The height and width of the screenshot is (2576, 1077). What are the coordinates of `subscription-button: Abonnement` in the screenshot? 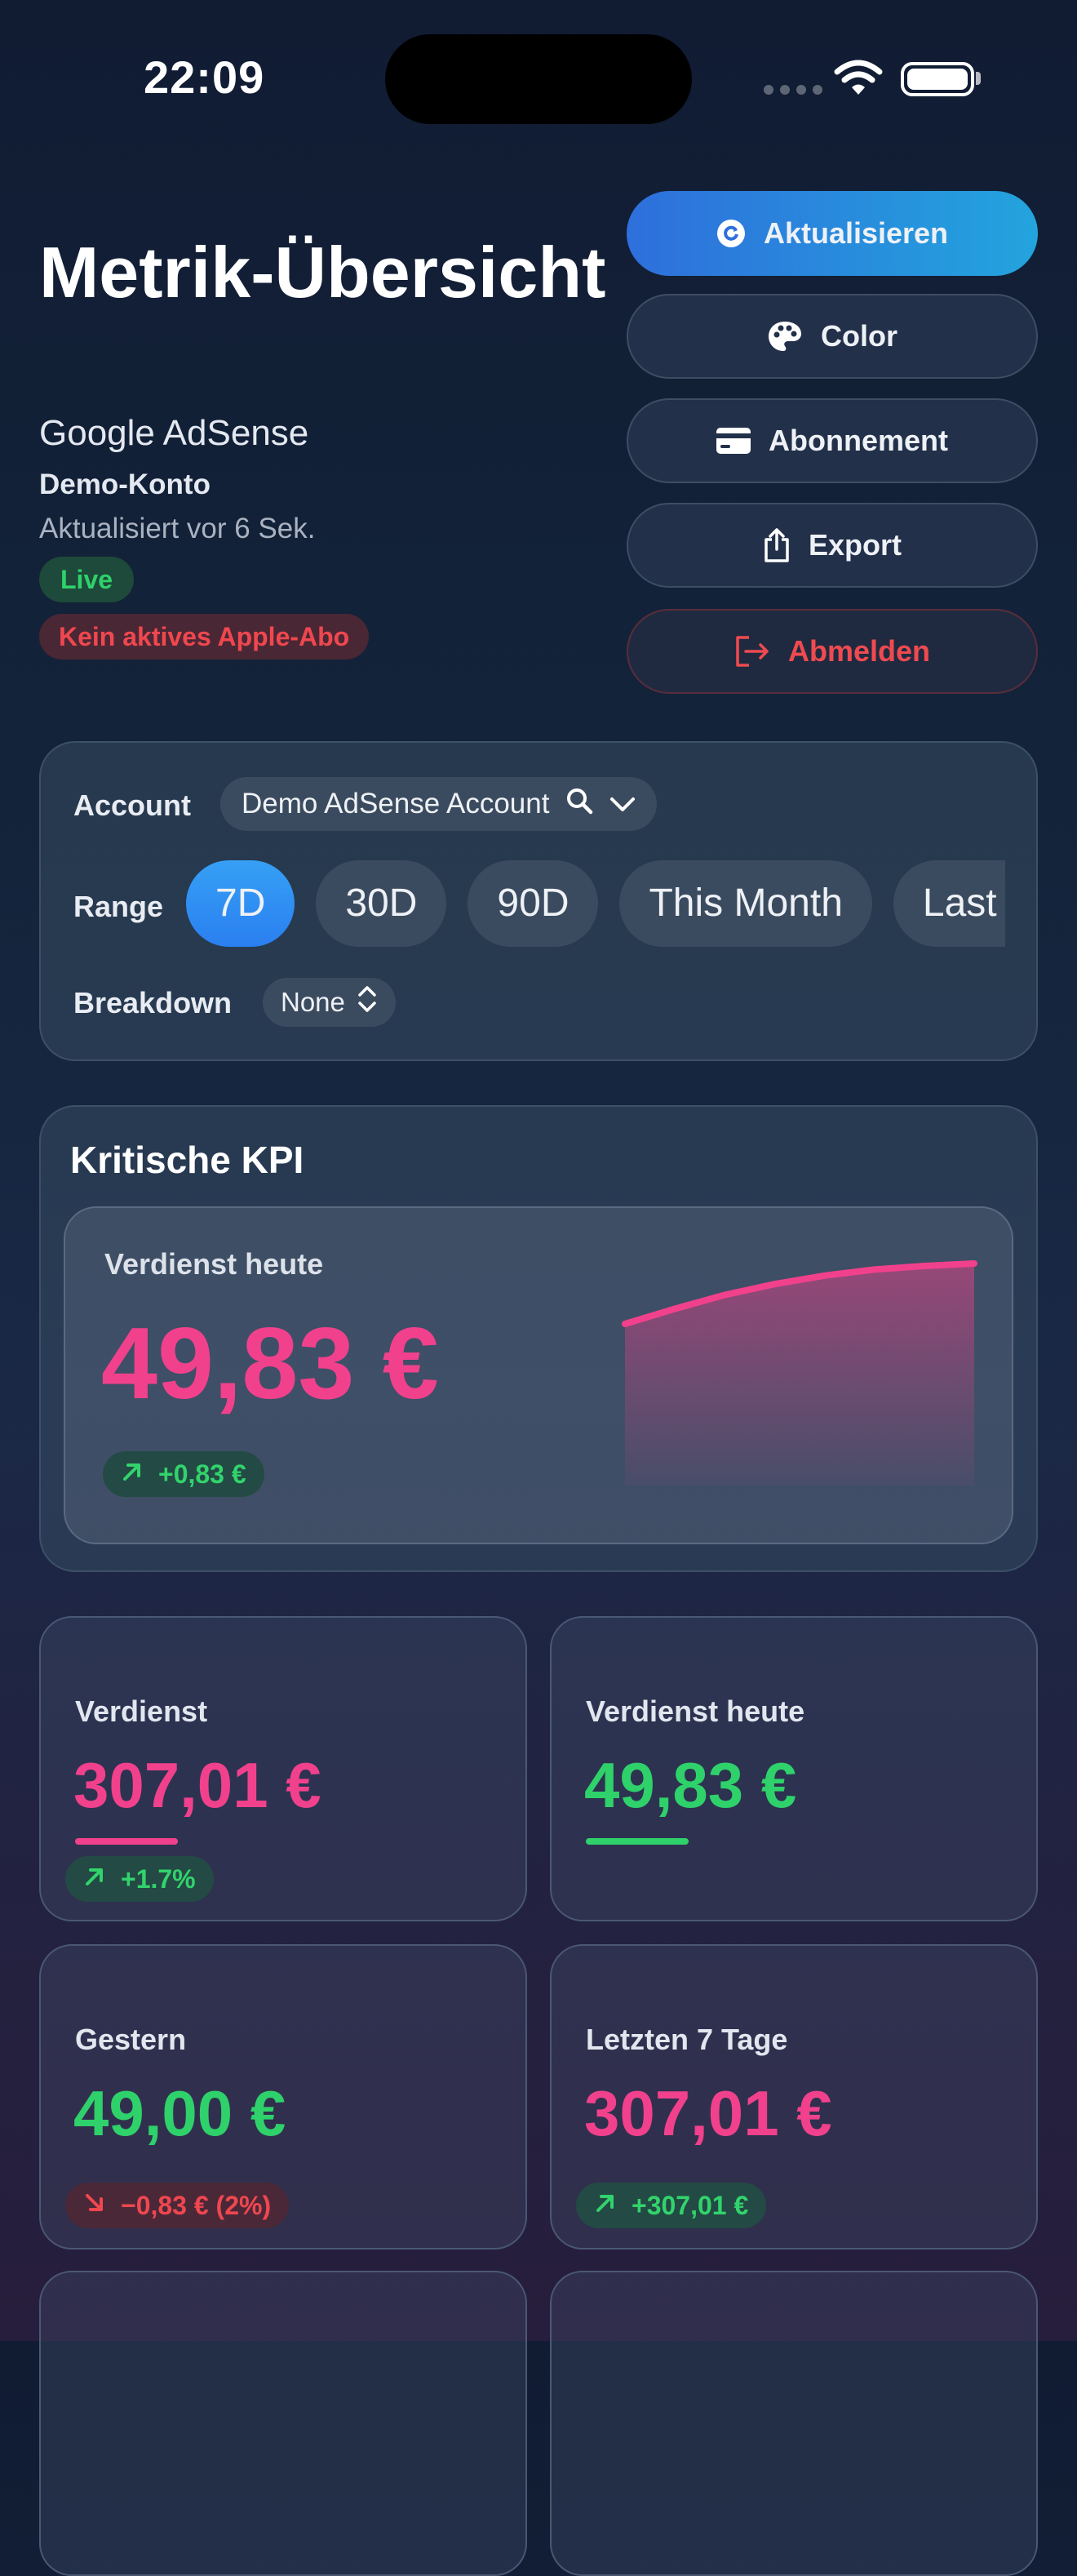 It's located at (832, 440).